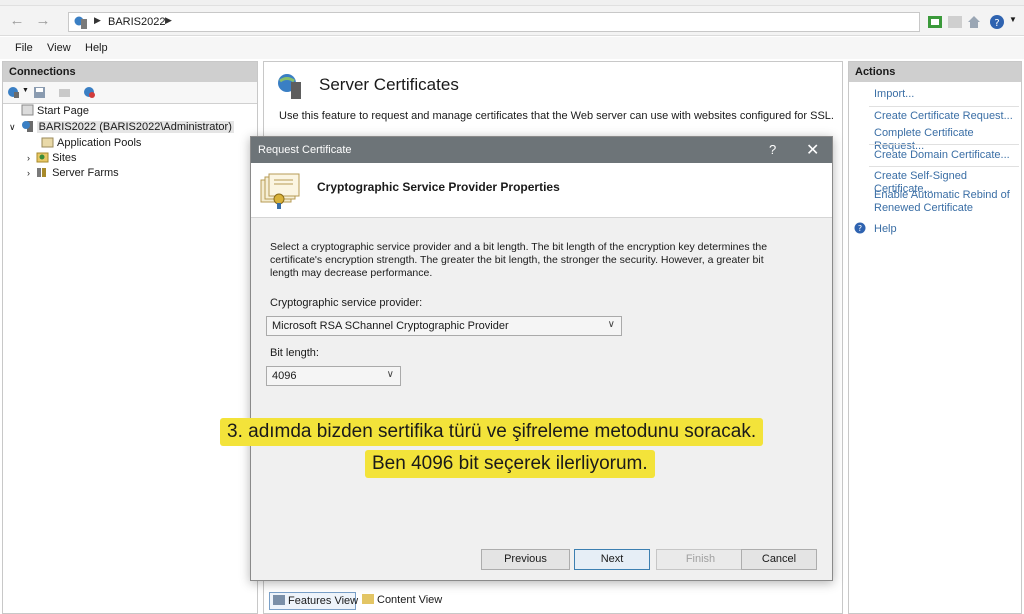 The image size is (1024, 614). Describe the element at coordinates (389, 84) in the screenshot. I see `feature-title: Server Certificates` at that location.